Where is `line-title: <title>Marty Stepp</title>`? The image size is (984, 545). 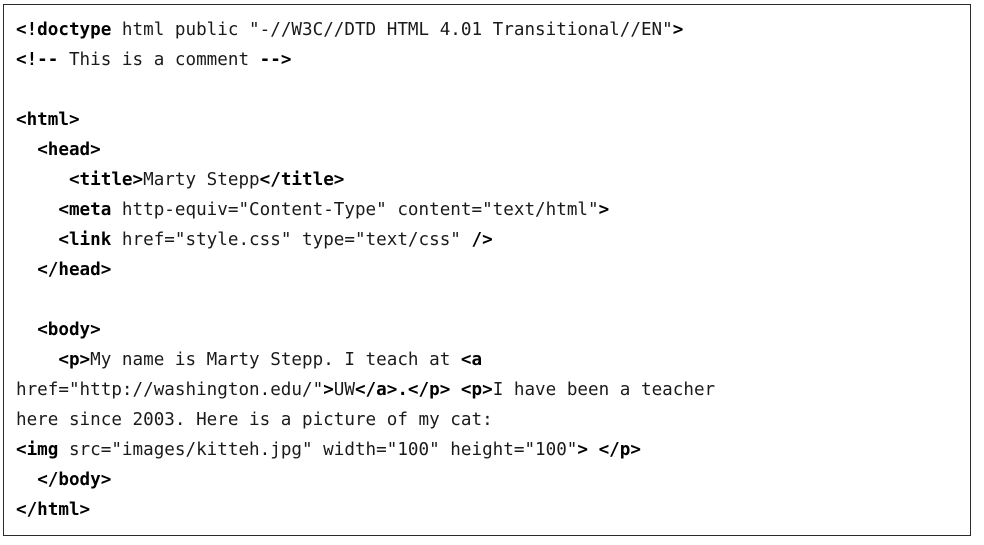 line-title: <title>Marty Stepp</title> is located at coordinates (493, 180).